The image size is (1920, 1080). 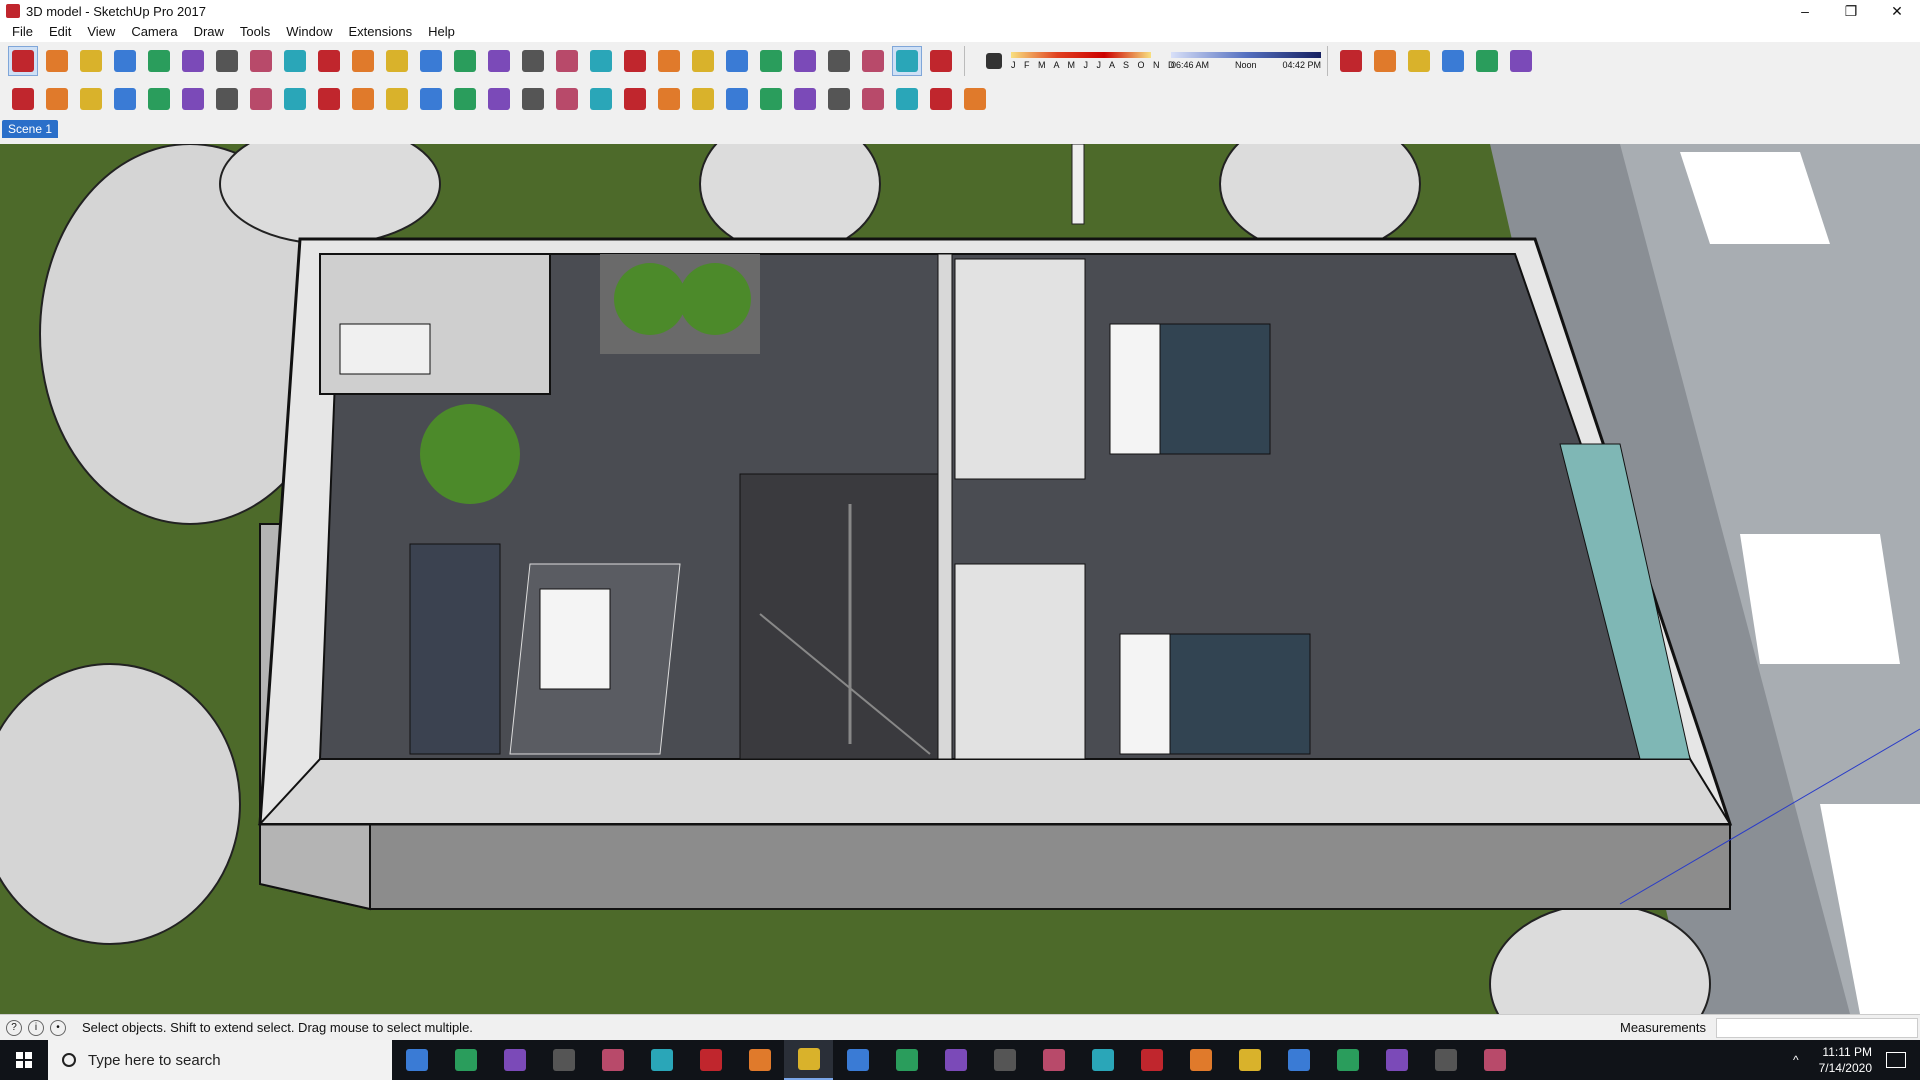 What do you see at coordinates (994, 61) in the screenshot?
I see `shadow-toggle-icon` at bounding box center [994, 61].